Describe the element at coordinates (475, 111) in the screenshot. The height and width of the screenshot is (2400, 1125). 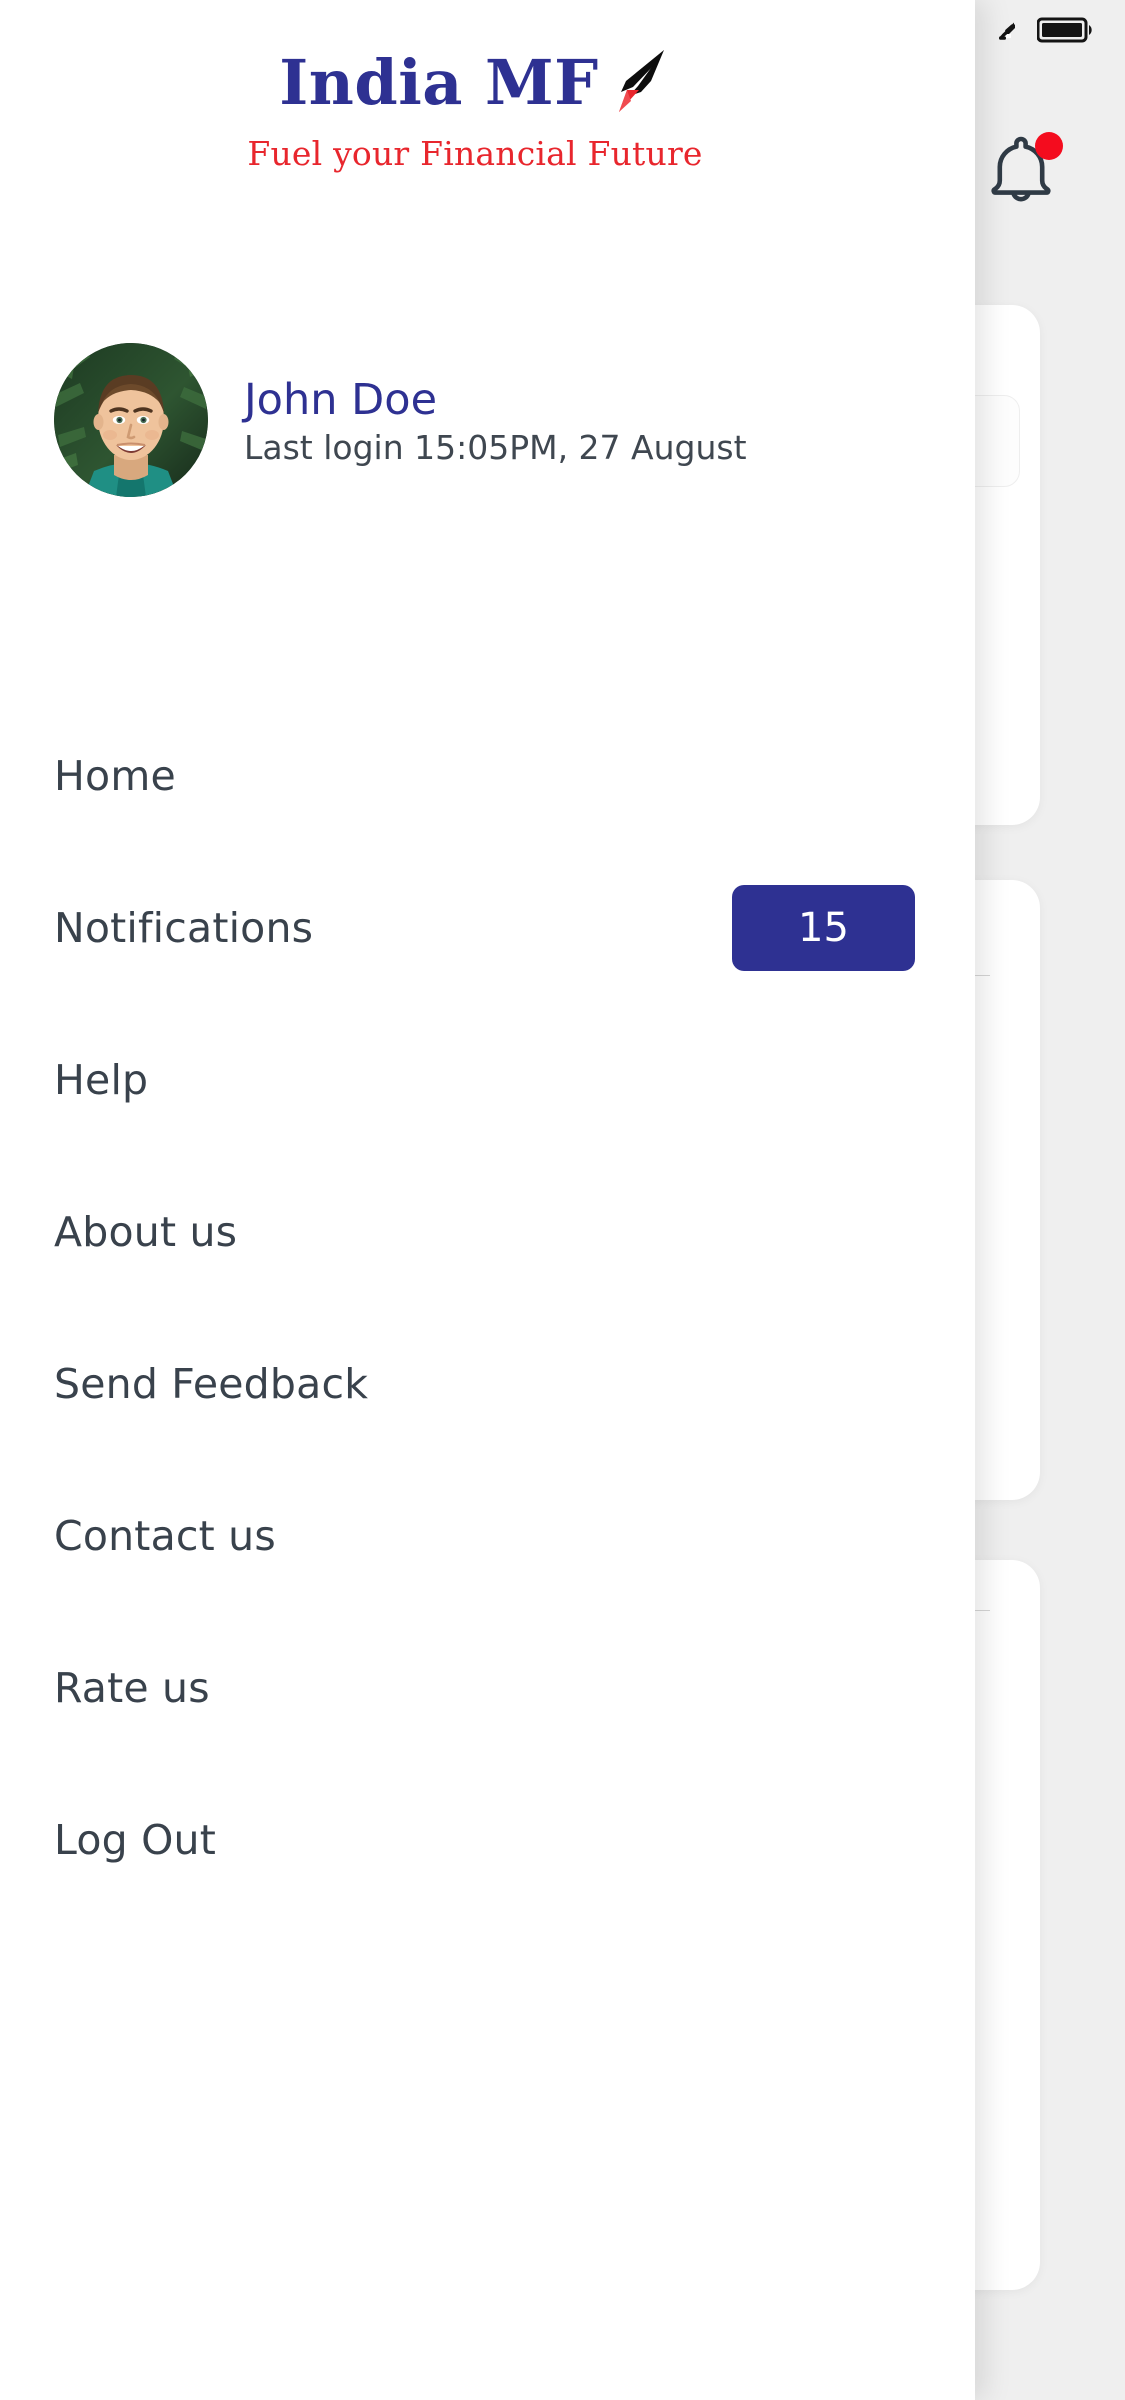
I see `app-logo: India MF Fuel your Financial Future` at that location.